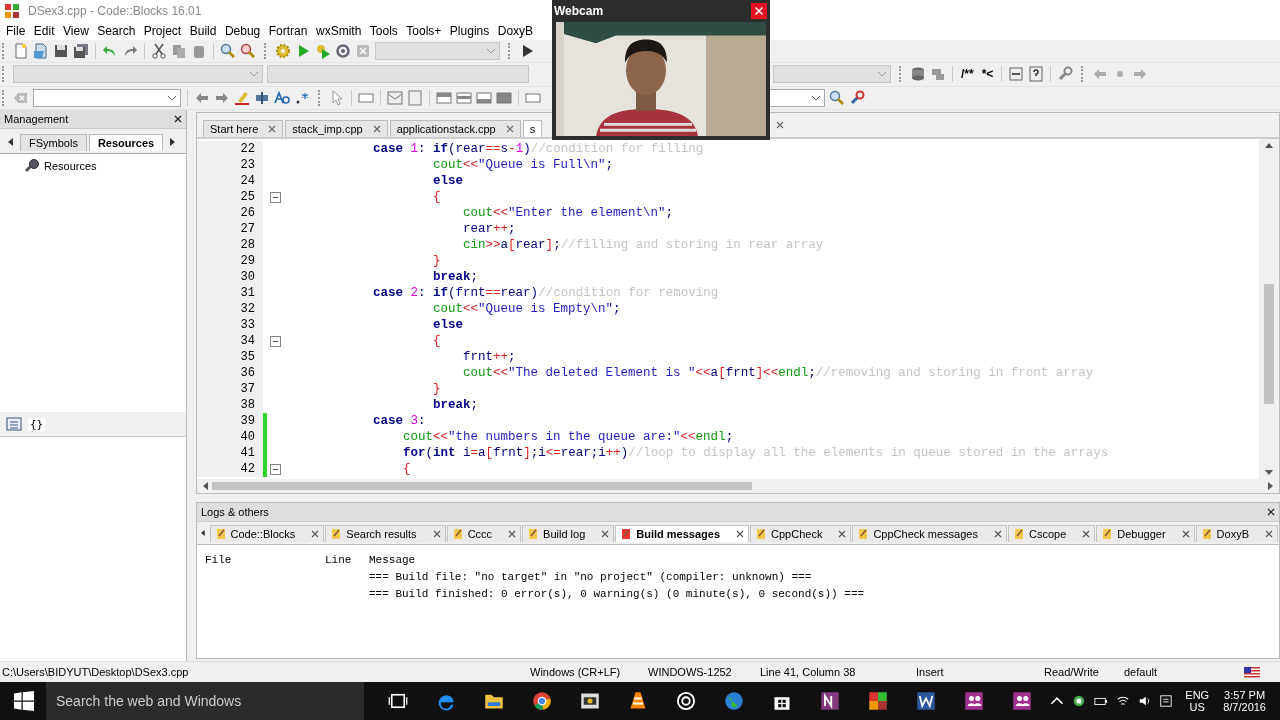 The width and height of the screenshot is (1280, 720). I want to click on language-indicator: ENG, so click(1197, 695).